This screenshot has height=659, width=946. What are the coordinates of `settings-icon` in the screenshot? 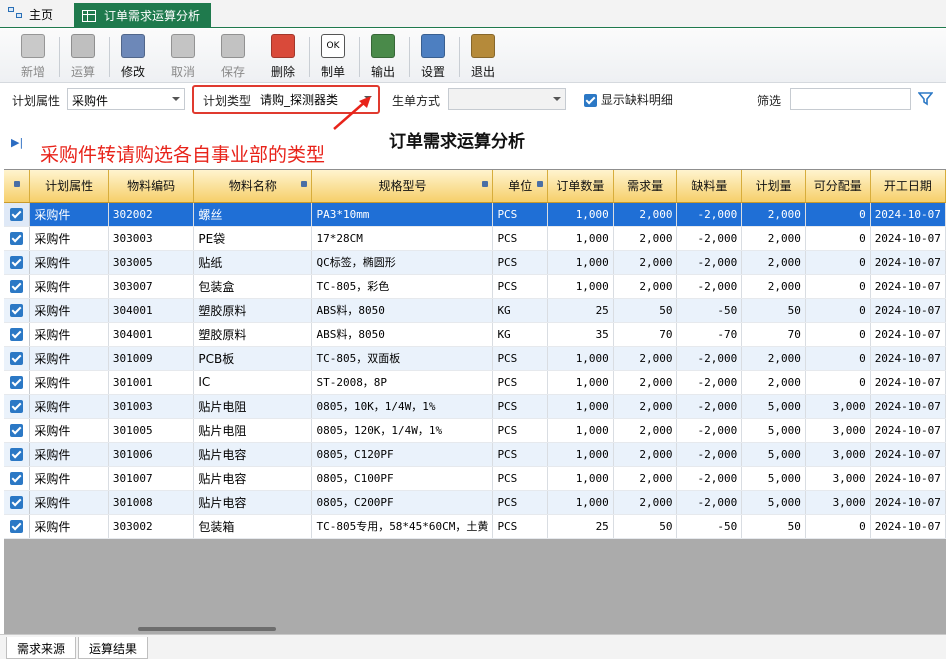 It's located at (433, 46).